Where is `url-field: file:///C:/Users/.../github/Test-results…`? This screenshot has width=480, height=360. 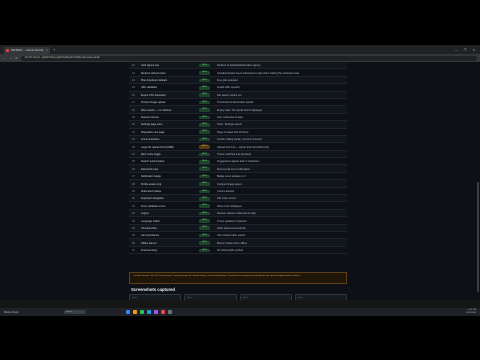
url-field: file:///C:/Users/.../github/Test-results… is located at coordinates (249, 58).